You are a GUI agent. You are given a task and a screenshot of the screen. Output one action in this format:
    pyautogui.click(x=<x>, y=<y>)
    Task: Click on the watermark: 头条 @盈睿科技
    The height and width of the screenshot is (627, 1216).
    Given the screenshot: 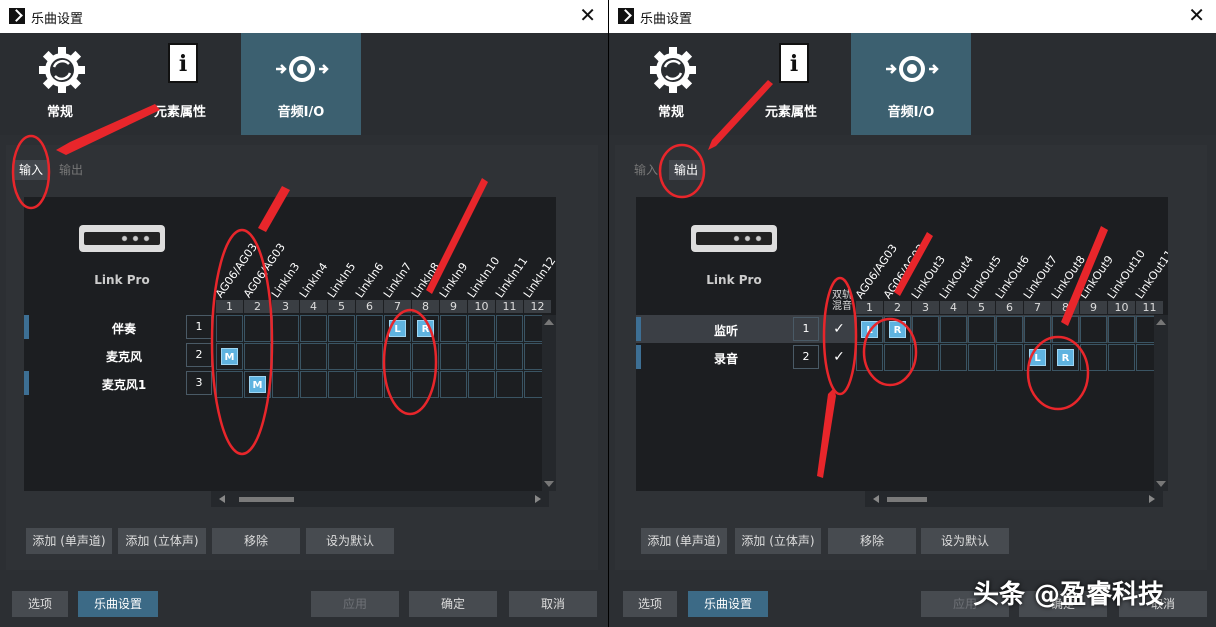 What is the action you would take?
    pyautogui.click(x=1069, y=595)
    